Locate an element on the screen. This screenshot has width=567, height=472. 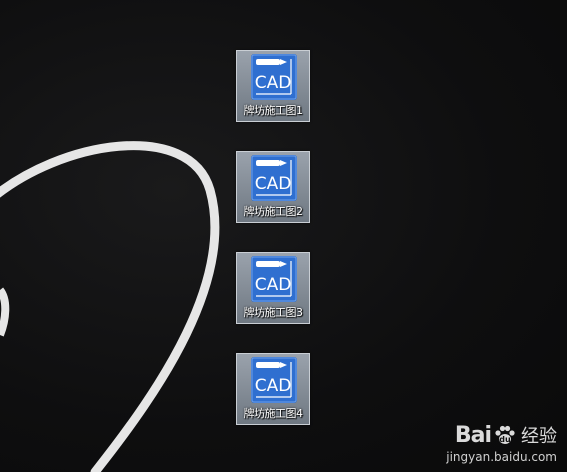
desktop-icon-cad-3: CAD 牌坊施工图3 is located at coordinates (273, 288).